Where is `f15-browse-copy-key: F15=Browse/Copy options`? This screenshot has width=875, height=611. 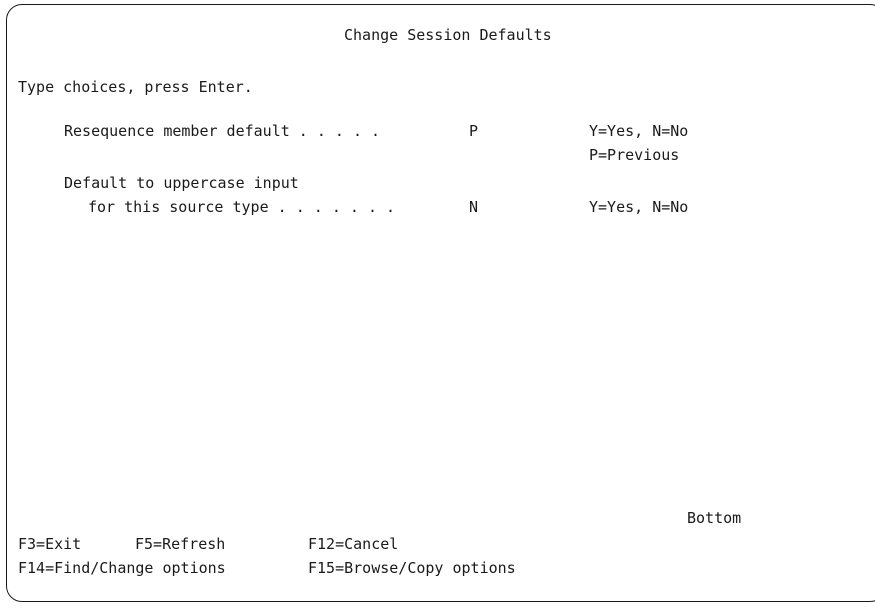
f15-browse-copy-key: F15=Browse/Copy options is located at coordinates (412, 568).